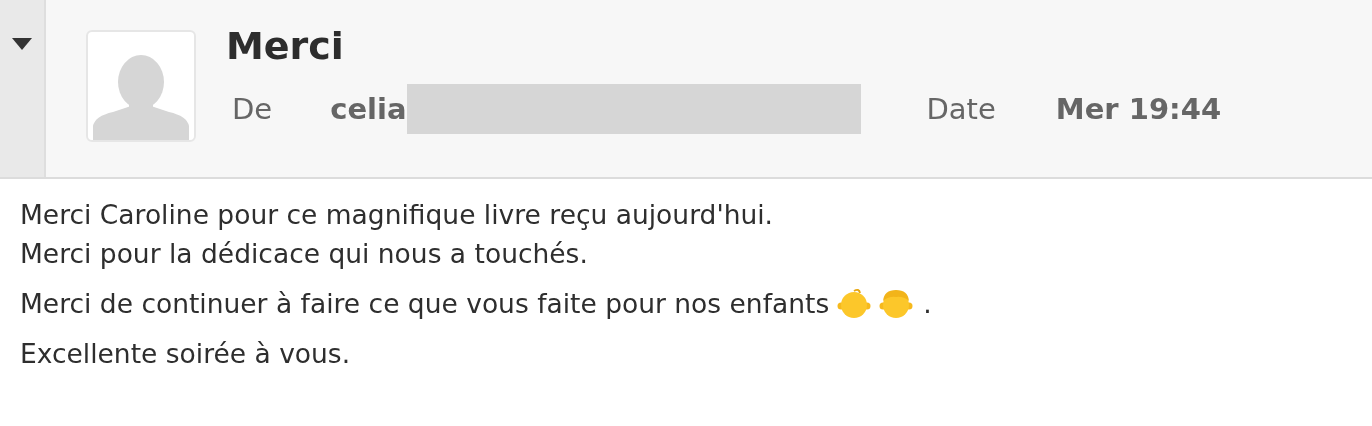 This screenshot has height=426, width=1372. I want to click on date-label: Date, so click(961, 109).